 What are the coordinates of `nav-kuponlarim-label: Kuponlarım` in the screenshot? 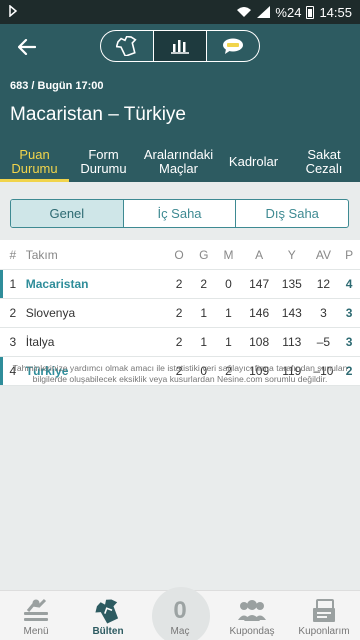 It's located at (324, 631).